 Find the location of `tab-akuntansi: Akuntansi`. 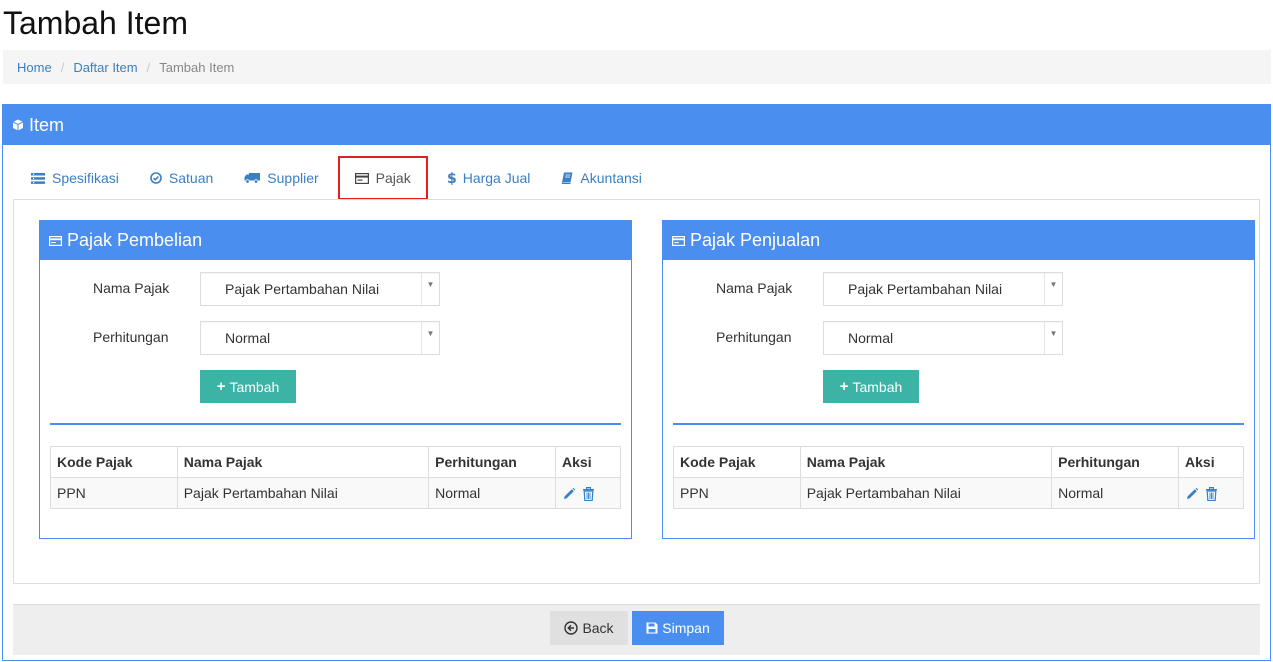

tab-akuntansi: Akuntansi is located at coordinates (601, 178).